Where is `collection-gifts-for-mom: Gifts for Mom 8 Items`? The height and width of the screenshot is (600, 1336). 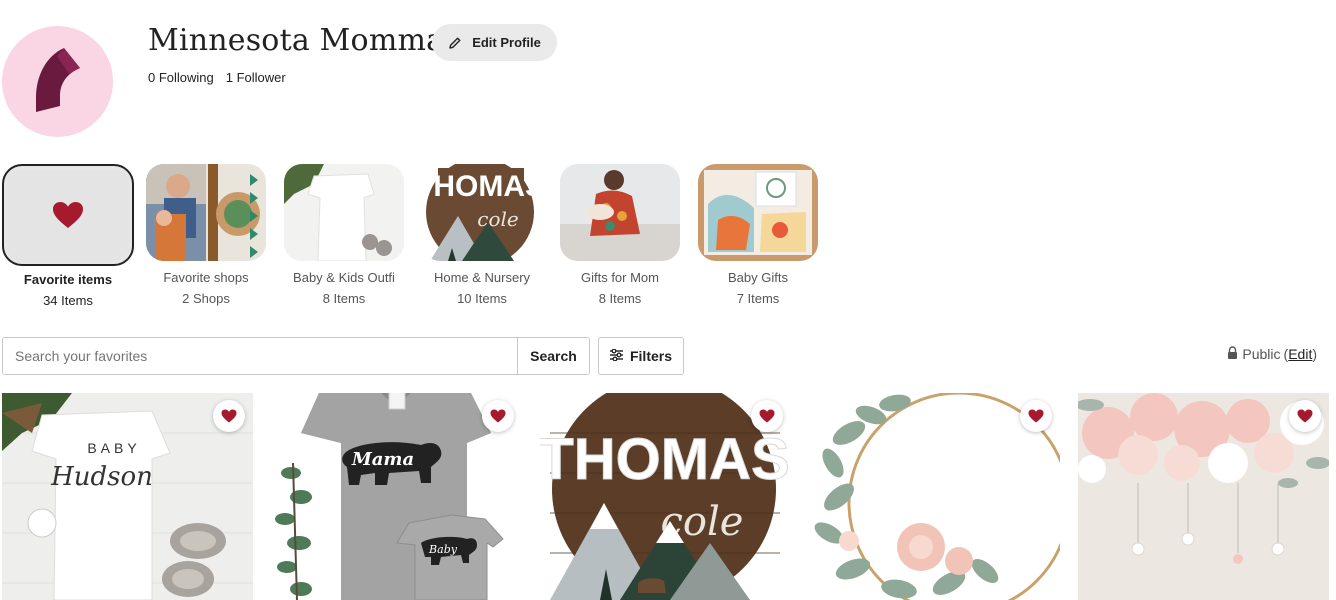
collection-gifts-for-mom: Gifts for Mom 8 Items is located at coordinates (620, 236).